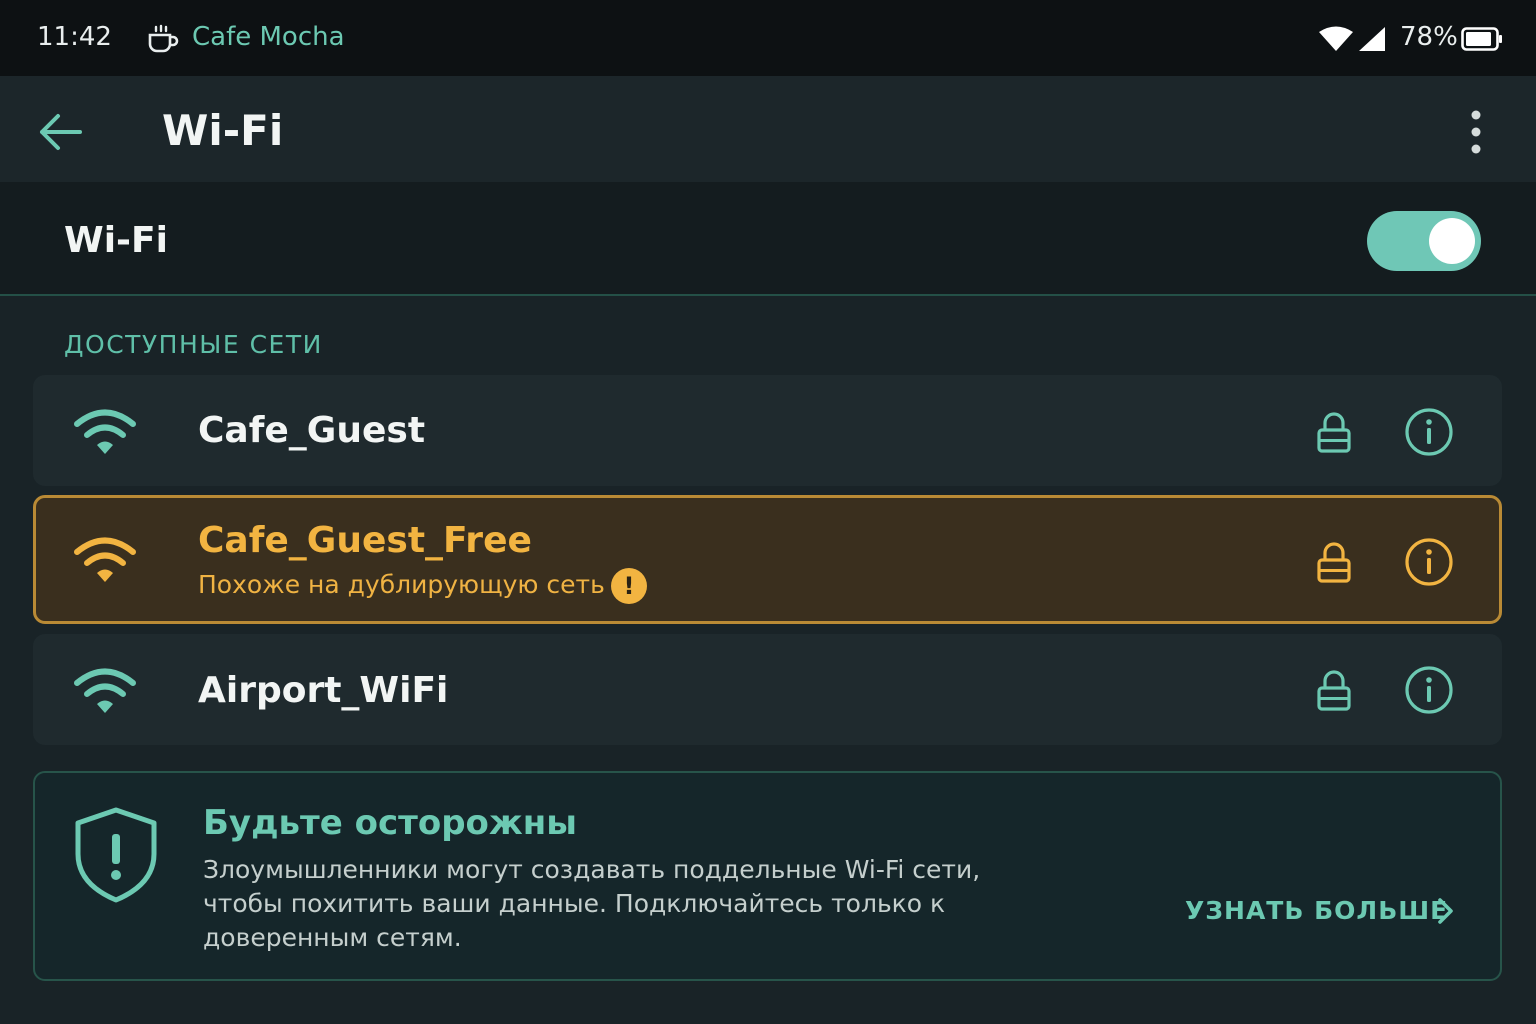 The height and width of the screenshot is (1024, 1536). Describe the element at coordinates (1372, 39) in the screenshot. I see `cellular-signal-icon` at that location.